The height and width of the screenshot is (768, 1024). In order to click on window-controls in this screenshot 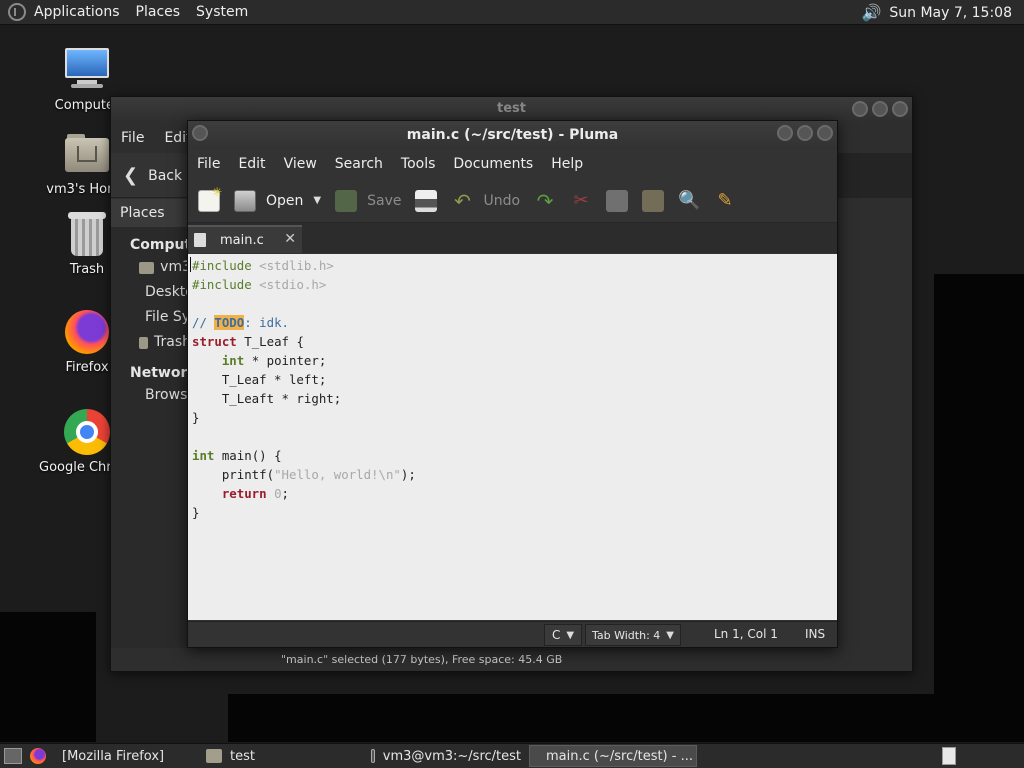, I will do `click(805, 133)`.